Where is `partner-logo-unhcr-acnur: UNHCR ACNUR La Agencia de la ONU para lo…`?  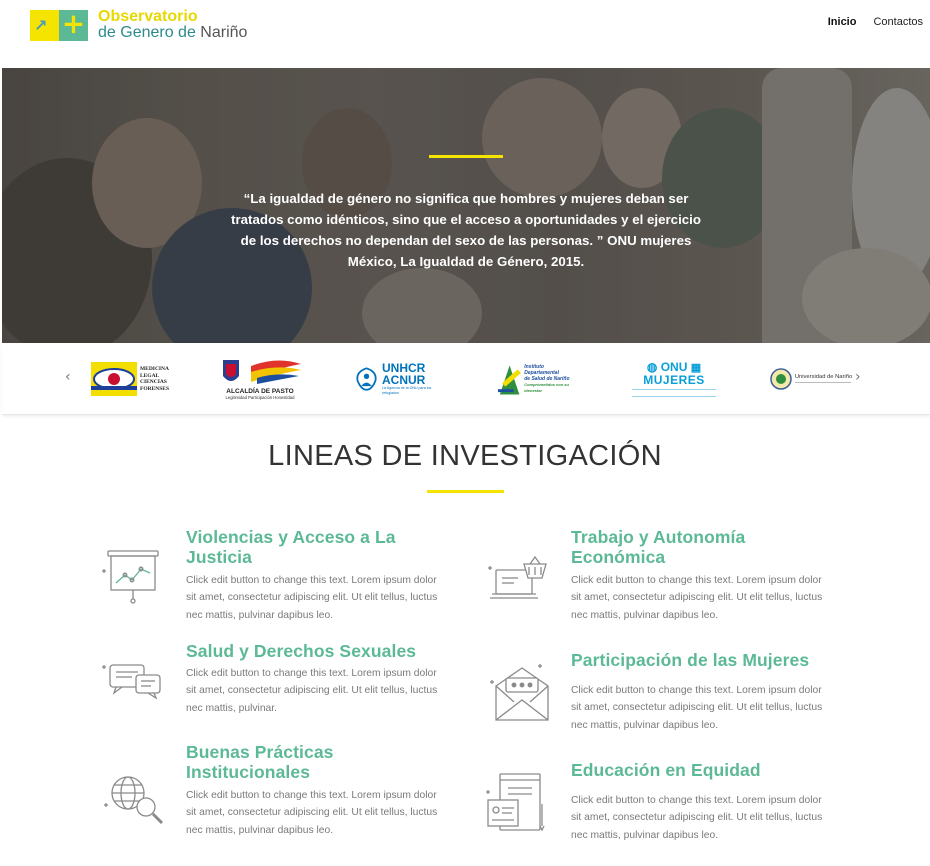
partner-logo-unhcr-acnur: UNHCR ACNUR La Agencia de la ONU para lo… is located at coordinates (398, 379).